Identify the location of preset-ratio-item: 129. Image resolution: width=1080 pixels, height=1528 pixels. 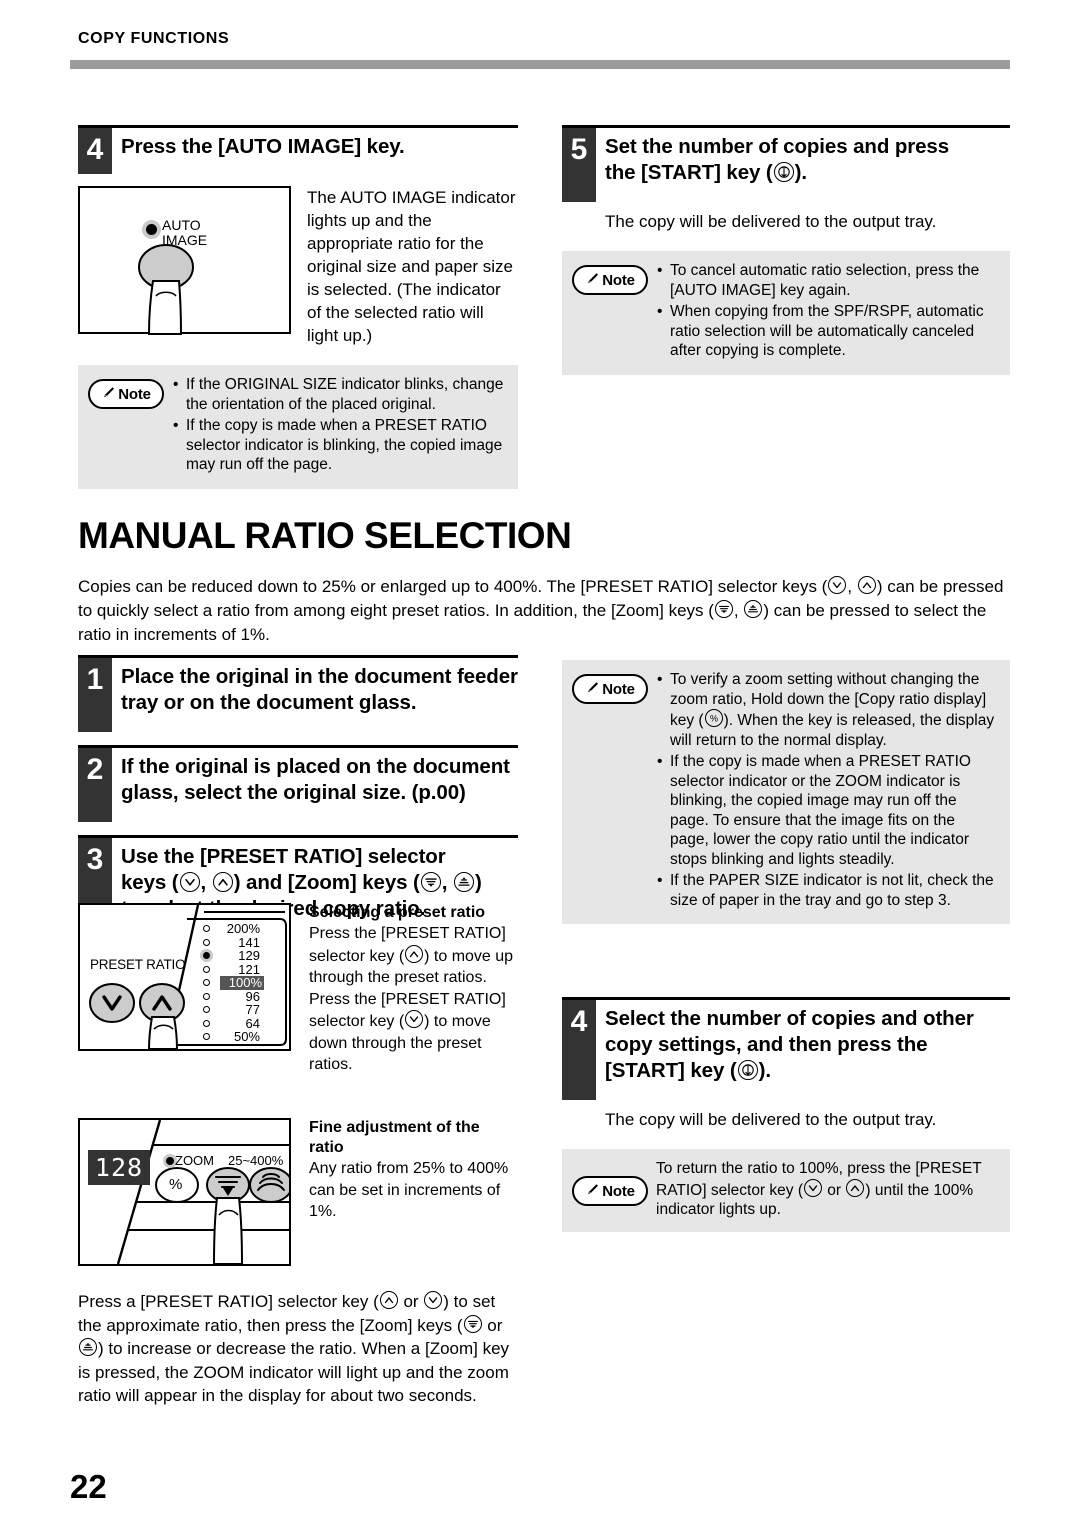
(232, 956).